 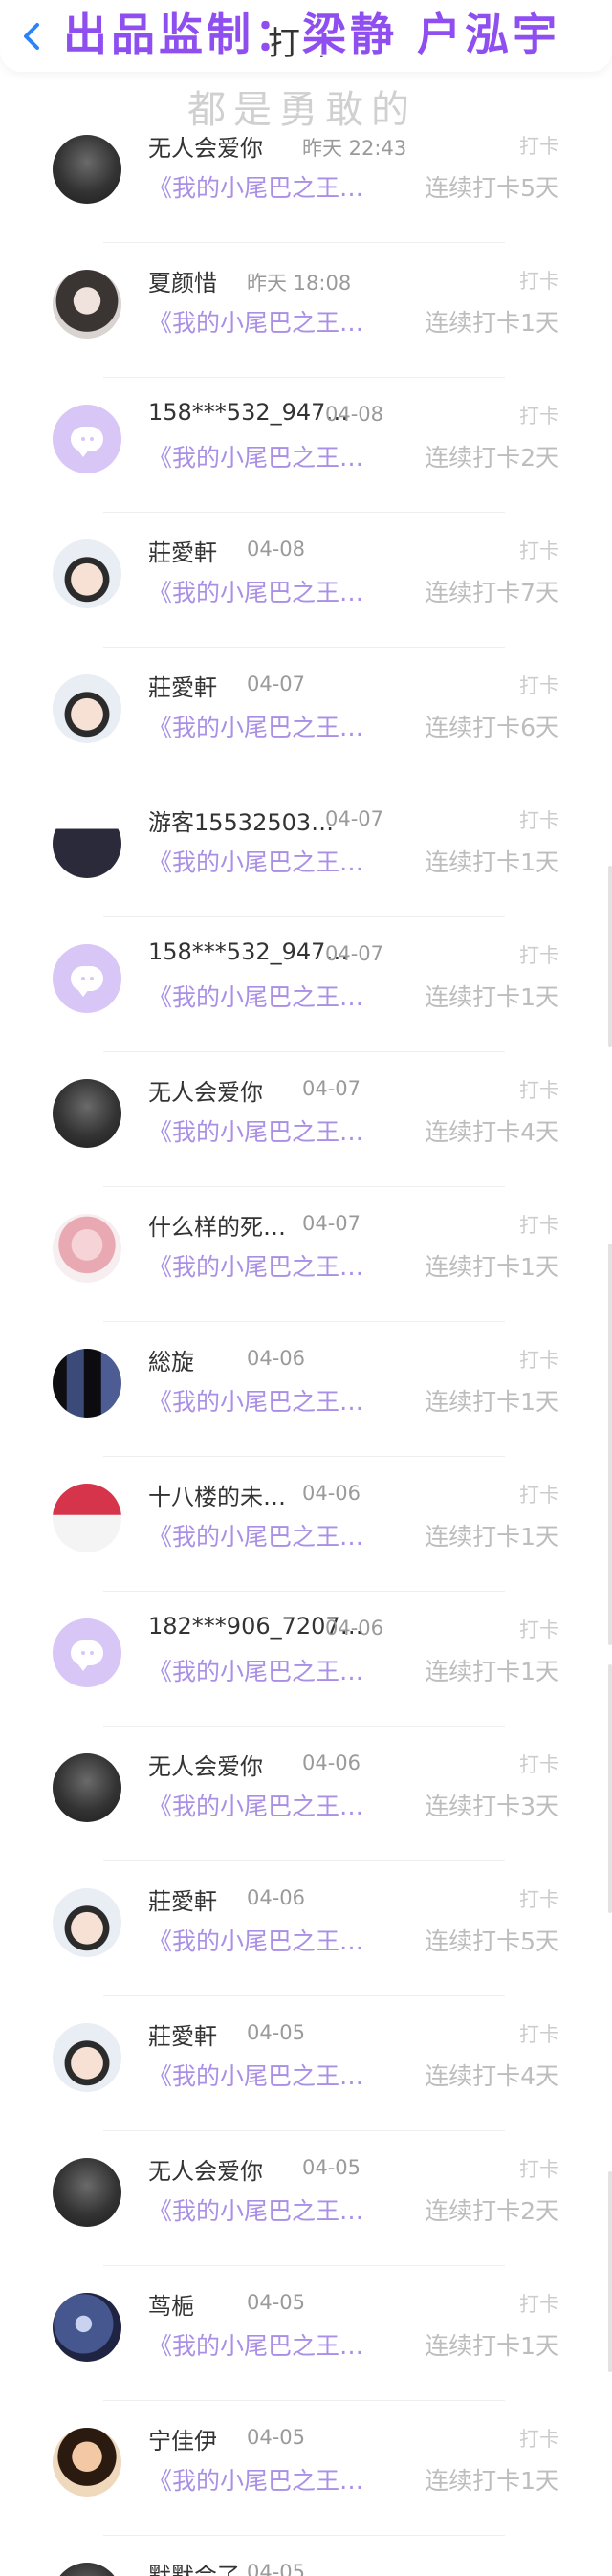 I want to click on user-name: 総旋, so click(x=171, y=1359).